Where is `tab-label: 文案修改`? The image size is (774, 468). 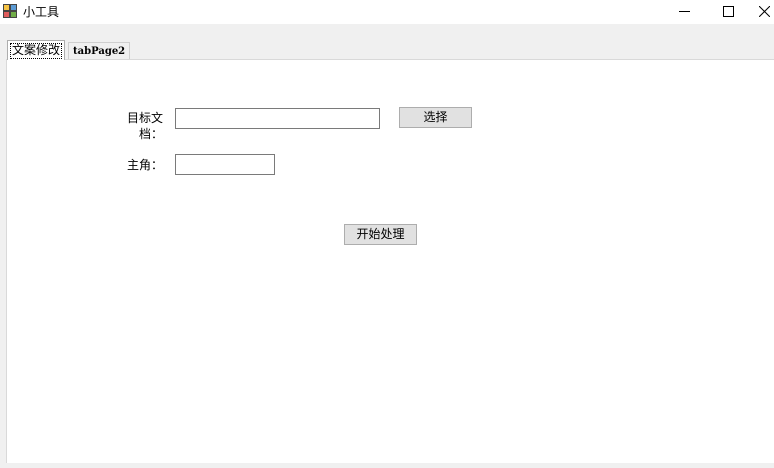 tab-label: 文案修改 is located at coordinates (36, 50).